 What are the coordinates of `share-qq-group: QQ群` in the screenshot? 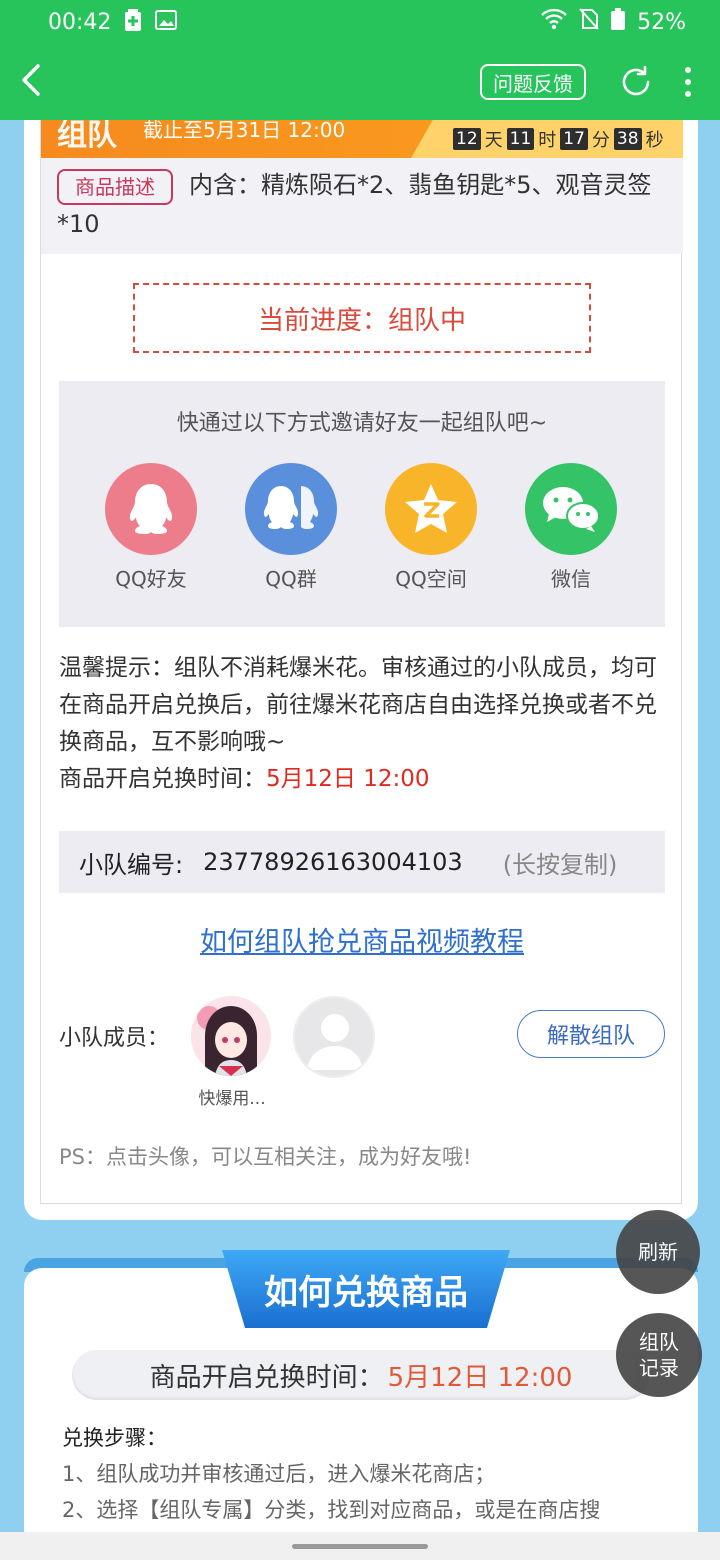 It's located at (291, 527).